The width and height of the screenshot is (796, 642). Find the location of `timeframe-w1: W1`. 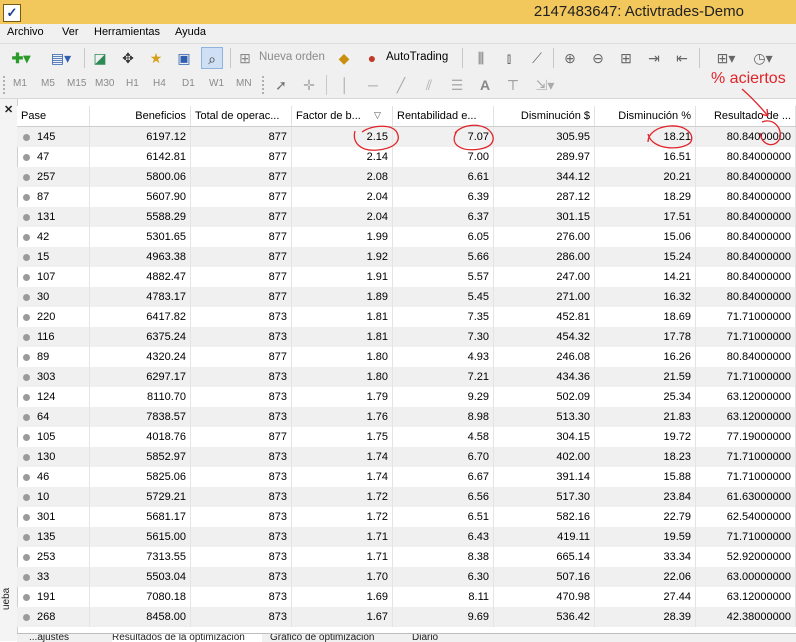

timeframe-w1: W1 is located at coordinates (216, 83).